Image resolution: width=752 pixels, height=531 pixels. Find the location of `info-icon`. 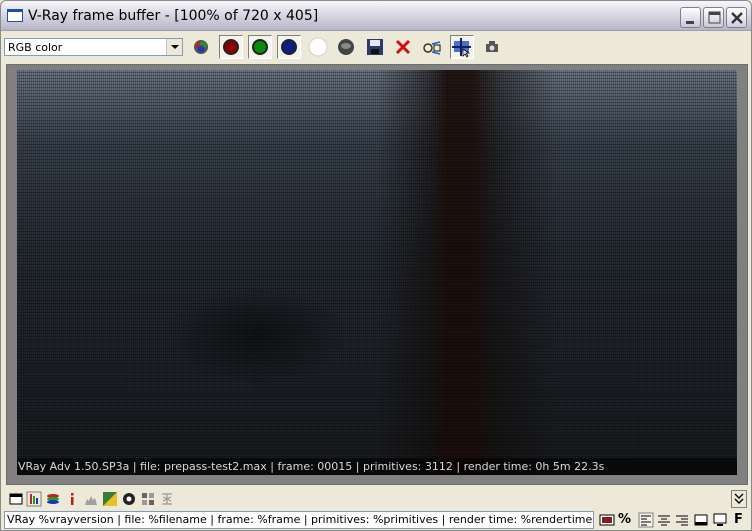

info-icon is located at coordinates (72, 499).